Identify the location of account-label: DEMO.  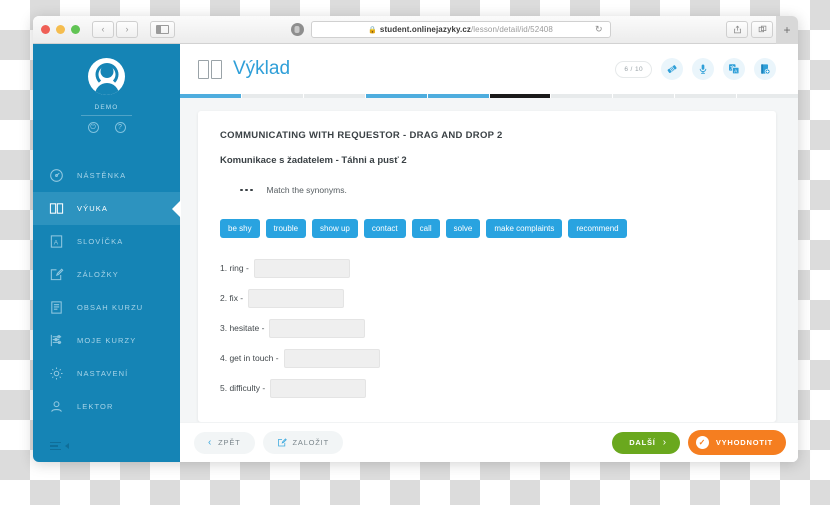
(106, 110).